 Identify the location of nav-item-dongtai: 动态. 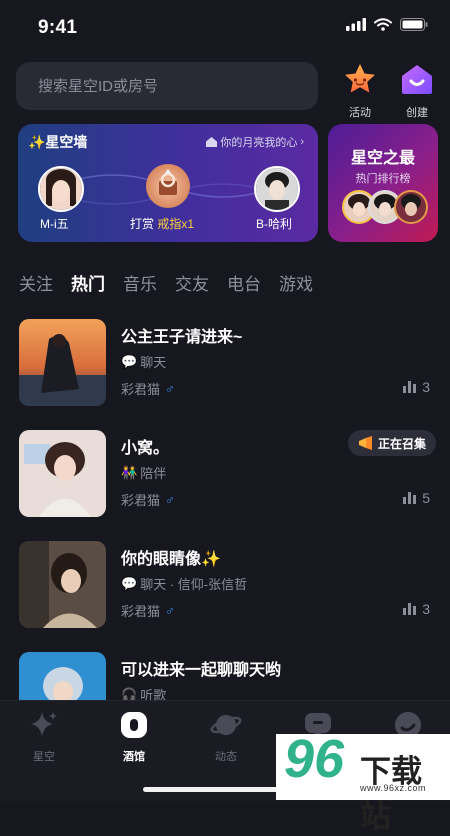
(226, 736).